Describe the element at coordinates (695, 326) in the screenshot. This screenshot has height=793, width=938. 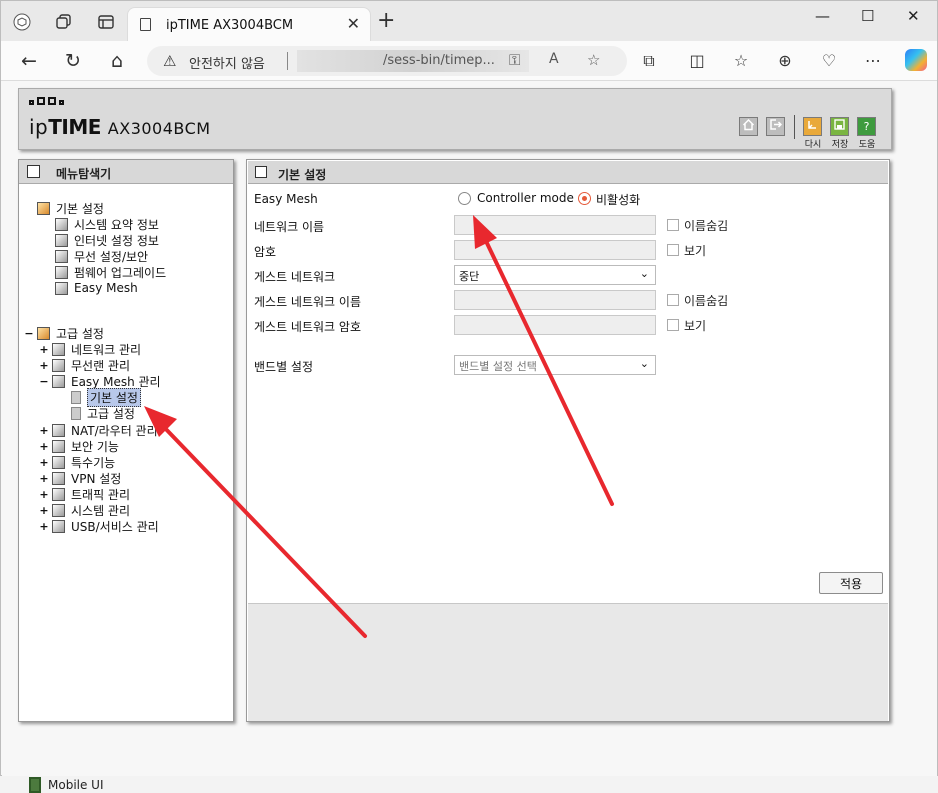
I see `guest-show-password-label: 보기` at that location.